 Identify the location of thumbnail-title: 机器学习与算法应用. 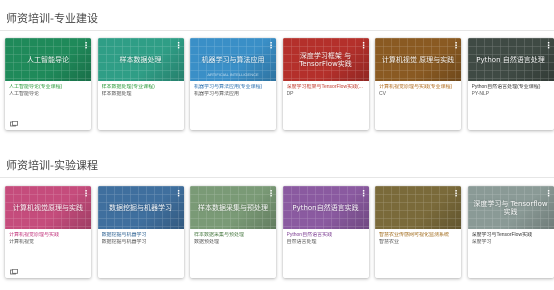
(233, 59).